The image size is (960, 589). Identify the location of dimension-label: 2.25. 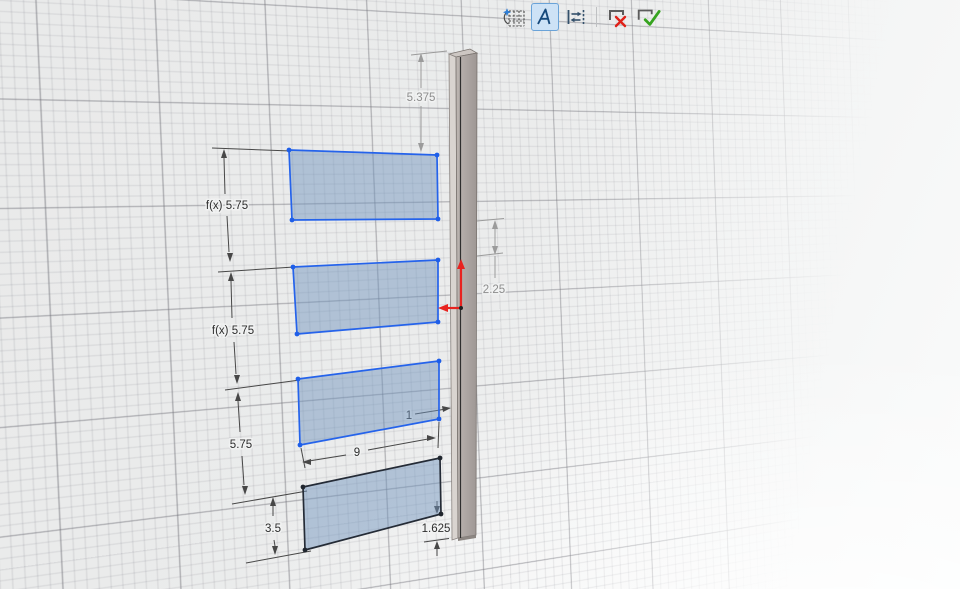
(493, 290).